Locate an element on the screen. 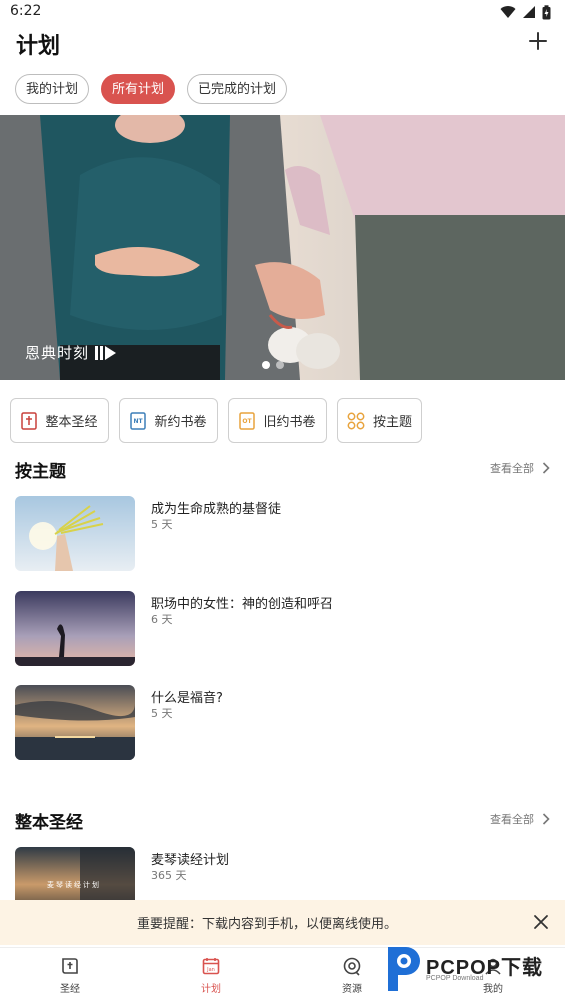  old-testament-button: OT 旧约书卷 is located at coordinates (277, 420).